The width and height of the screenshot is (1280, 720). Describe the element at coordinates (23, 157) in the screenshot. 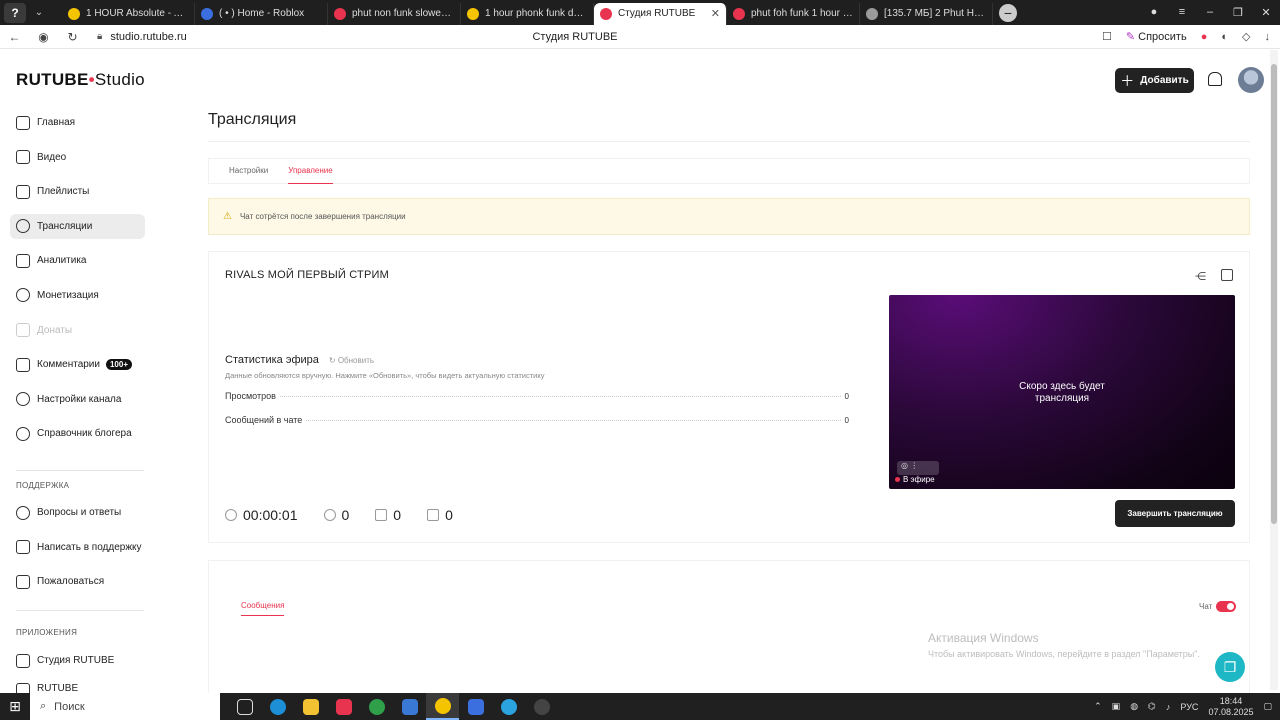

I see `video-icon` at that location.